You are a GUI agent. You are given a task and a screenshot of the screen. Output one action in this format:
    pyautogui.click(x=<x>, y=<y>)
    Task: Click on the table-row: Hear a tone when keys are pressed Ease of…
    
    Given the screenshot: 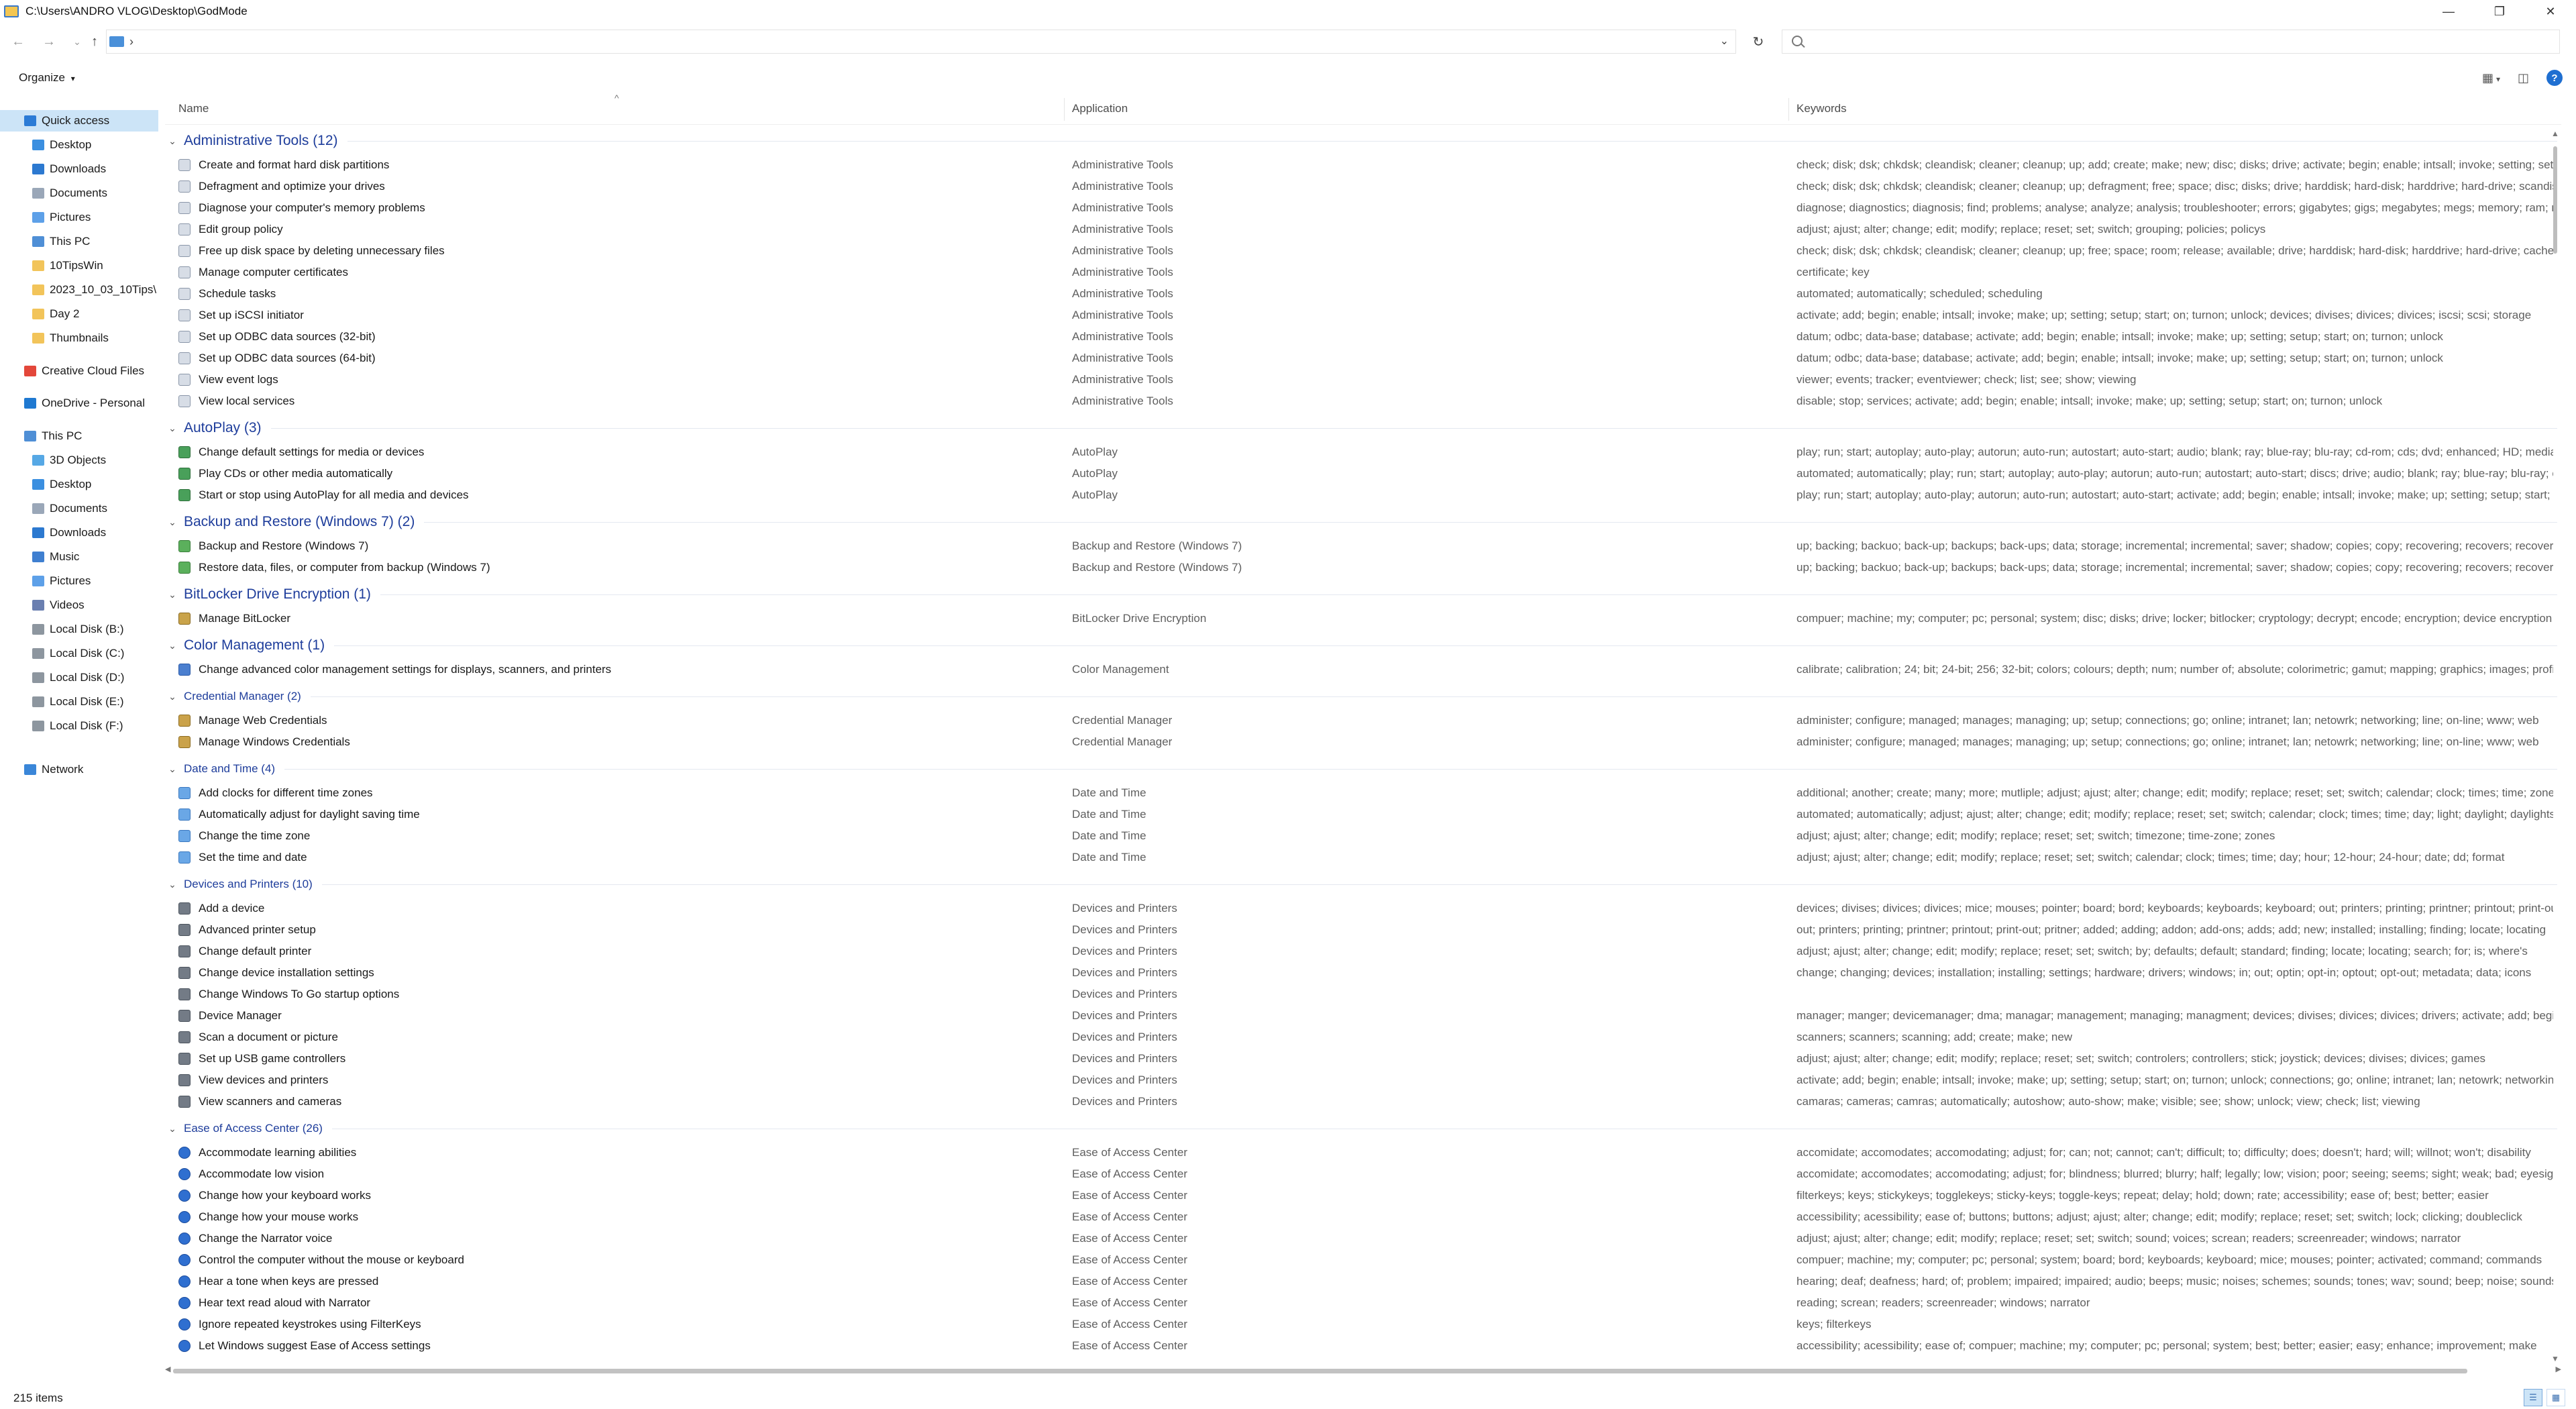 What is the action you would take?
    pyautogui.click(x=1362, y=1281)
    